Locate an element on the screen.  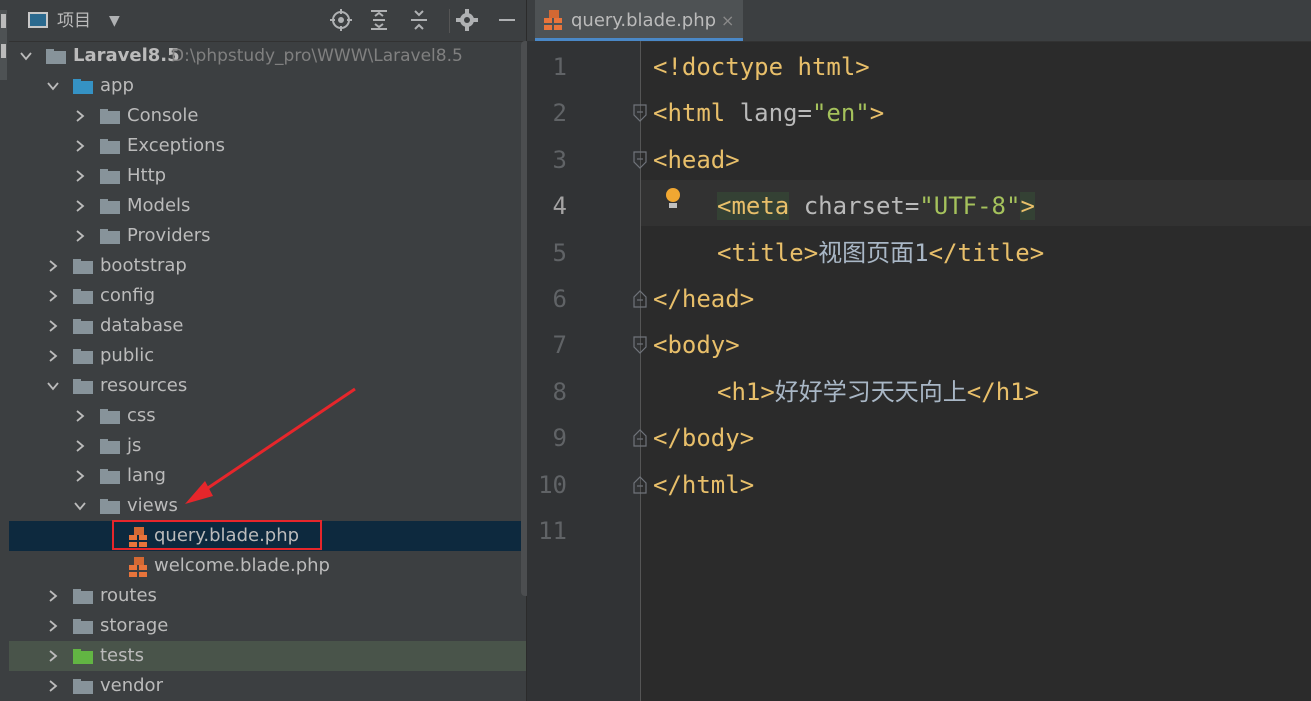
code-token: <head> is located at coordinates (696, 159).